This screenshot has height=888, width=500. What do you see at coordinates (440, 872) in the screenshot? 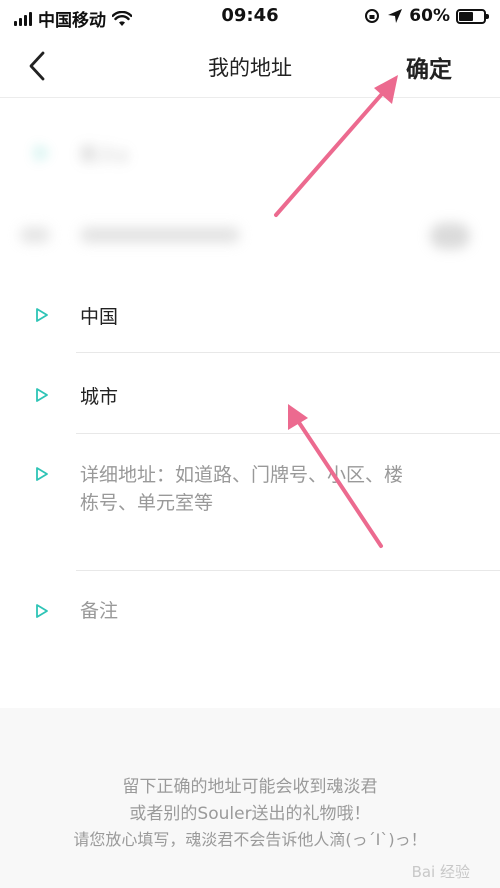
I see `watermark: Bai 经验` at bounding box center [440, 872].